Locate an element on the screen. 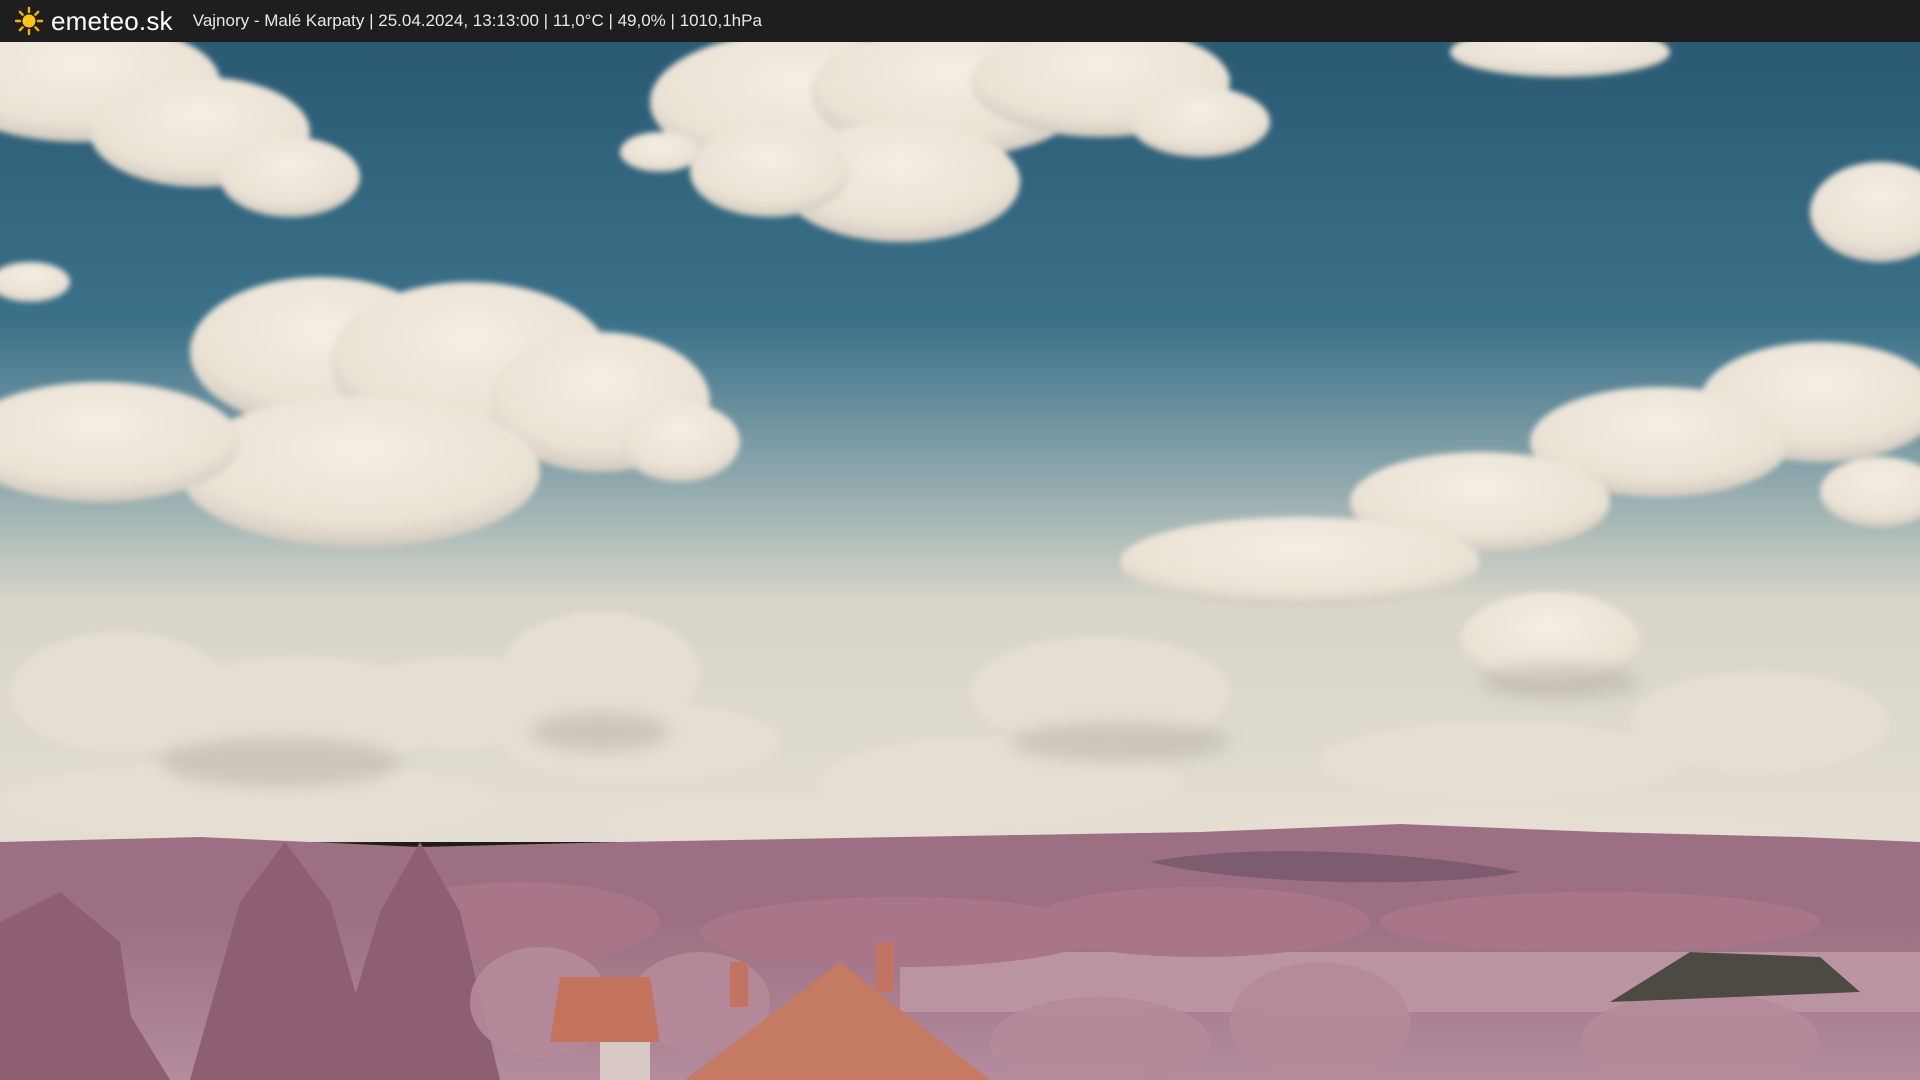 This screenshot has width=1920, height=1080. site-logo: emeteo.sk is located at coordinates (93, 21).